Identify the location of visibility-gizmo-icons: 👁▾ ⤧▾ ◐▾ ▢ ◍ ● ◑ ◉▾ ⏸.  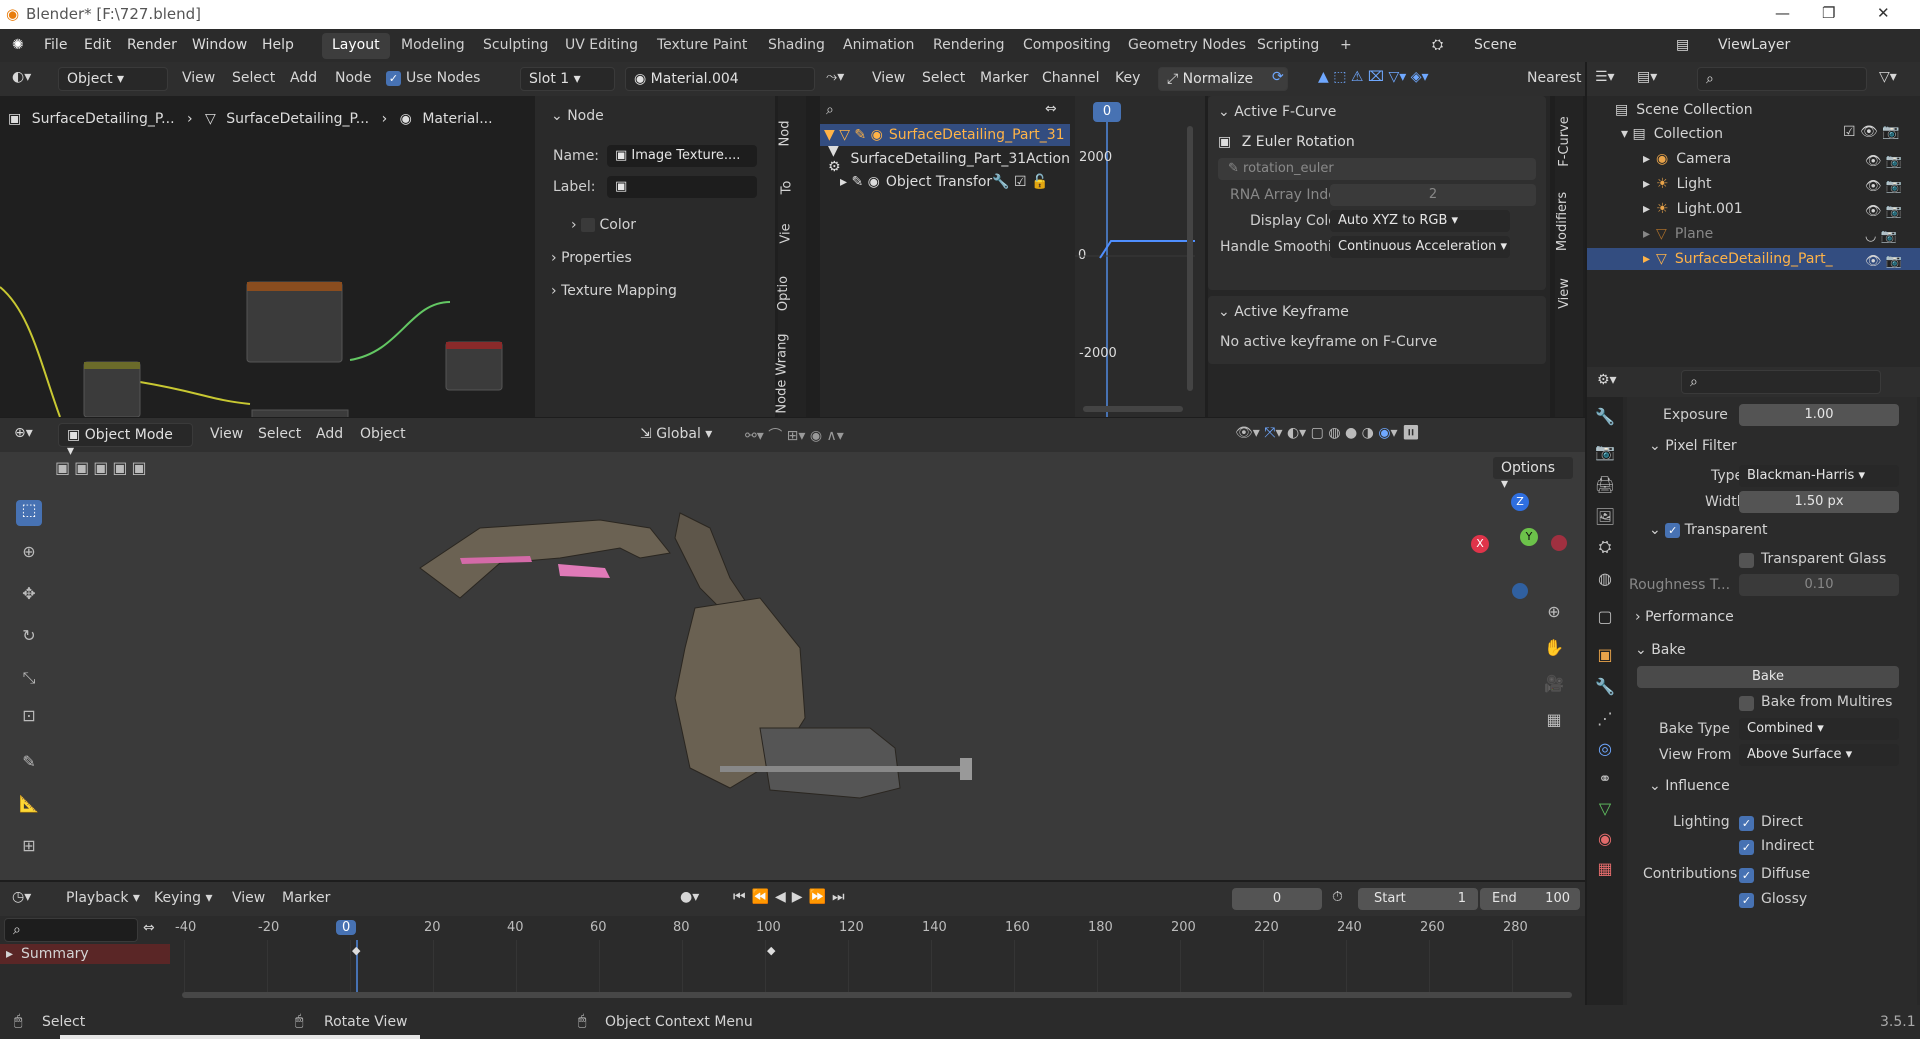
(1327, 433).